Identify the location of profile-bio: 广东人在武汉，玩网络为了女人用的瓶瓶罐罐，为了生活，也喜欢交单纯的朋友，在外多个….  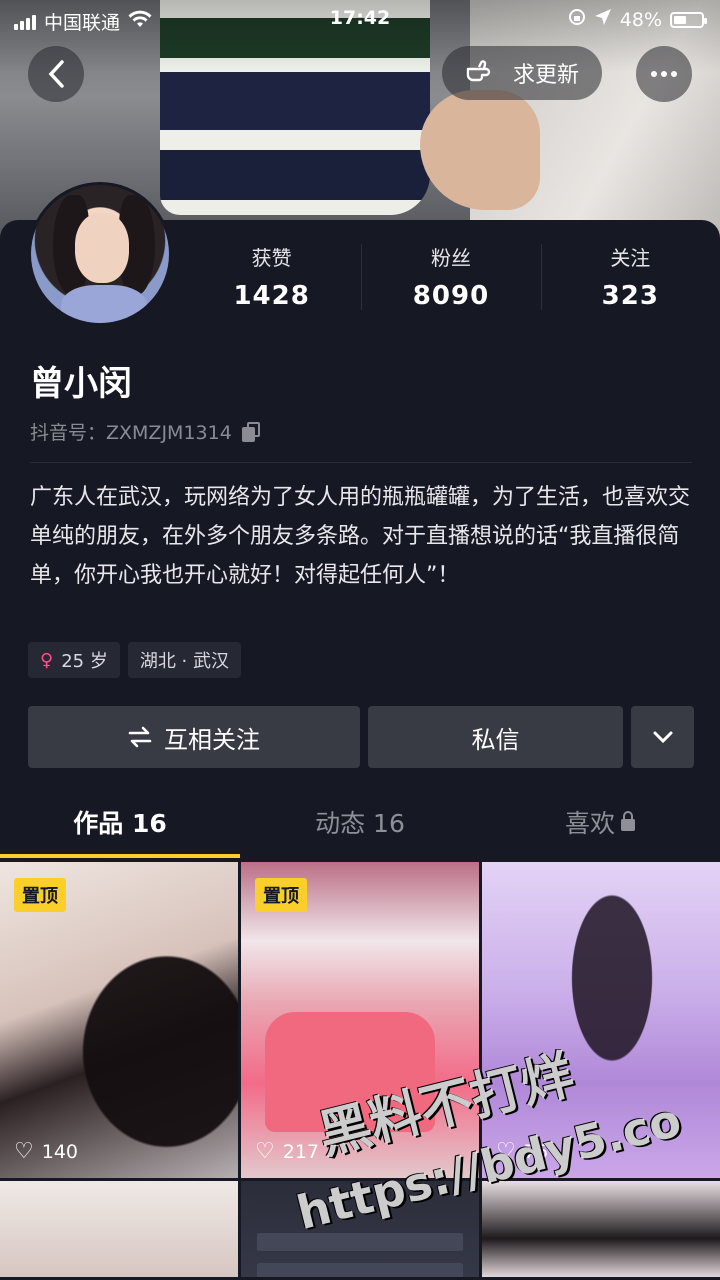
(360, 536).